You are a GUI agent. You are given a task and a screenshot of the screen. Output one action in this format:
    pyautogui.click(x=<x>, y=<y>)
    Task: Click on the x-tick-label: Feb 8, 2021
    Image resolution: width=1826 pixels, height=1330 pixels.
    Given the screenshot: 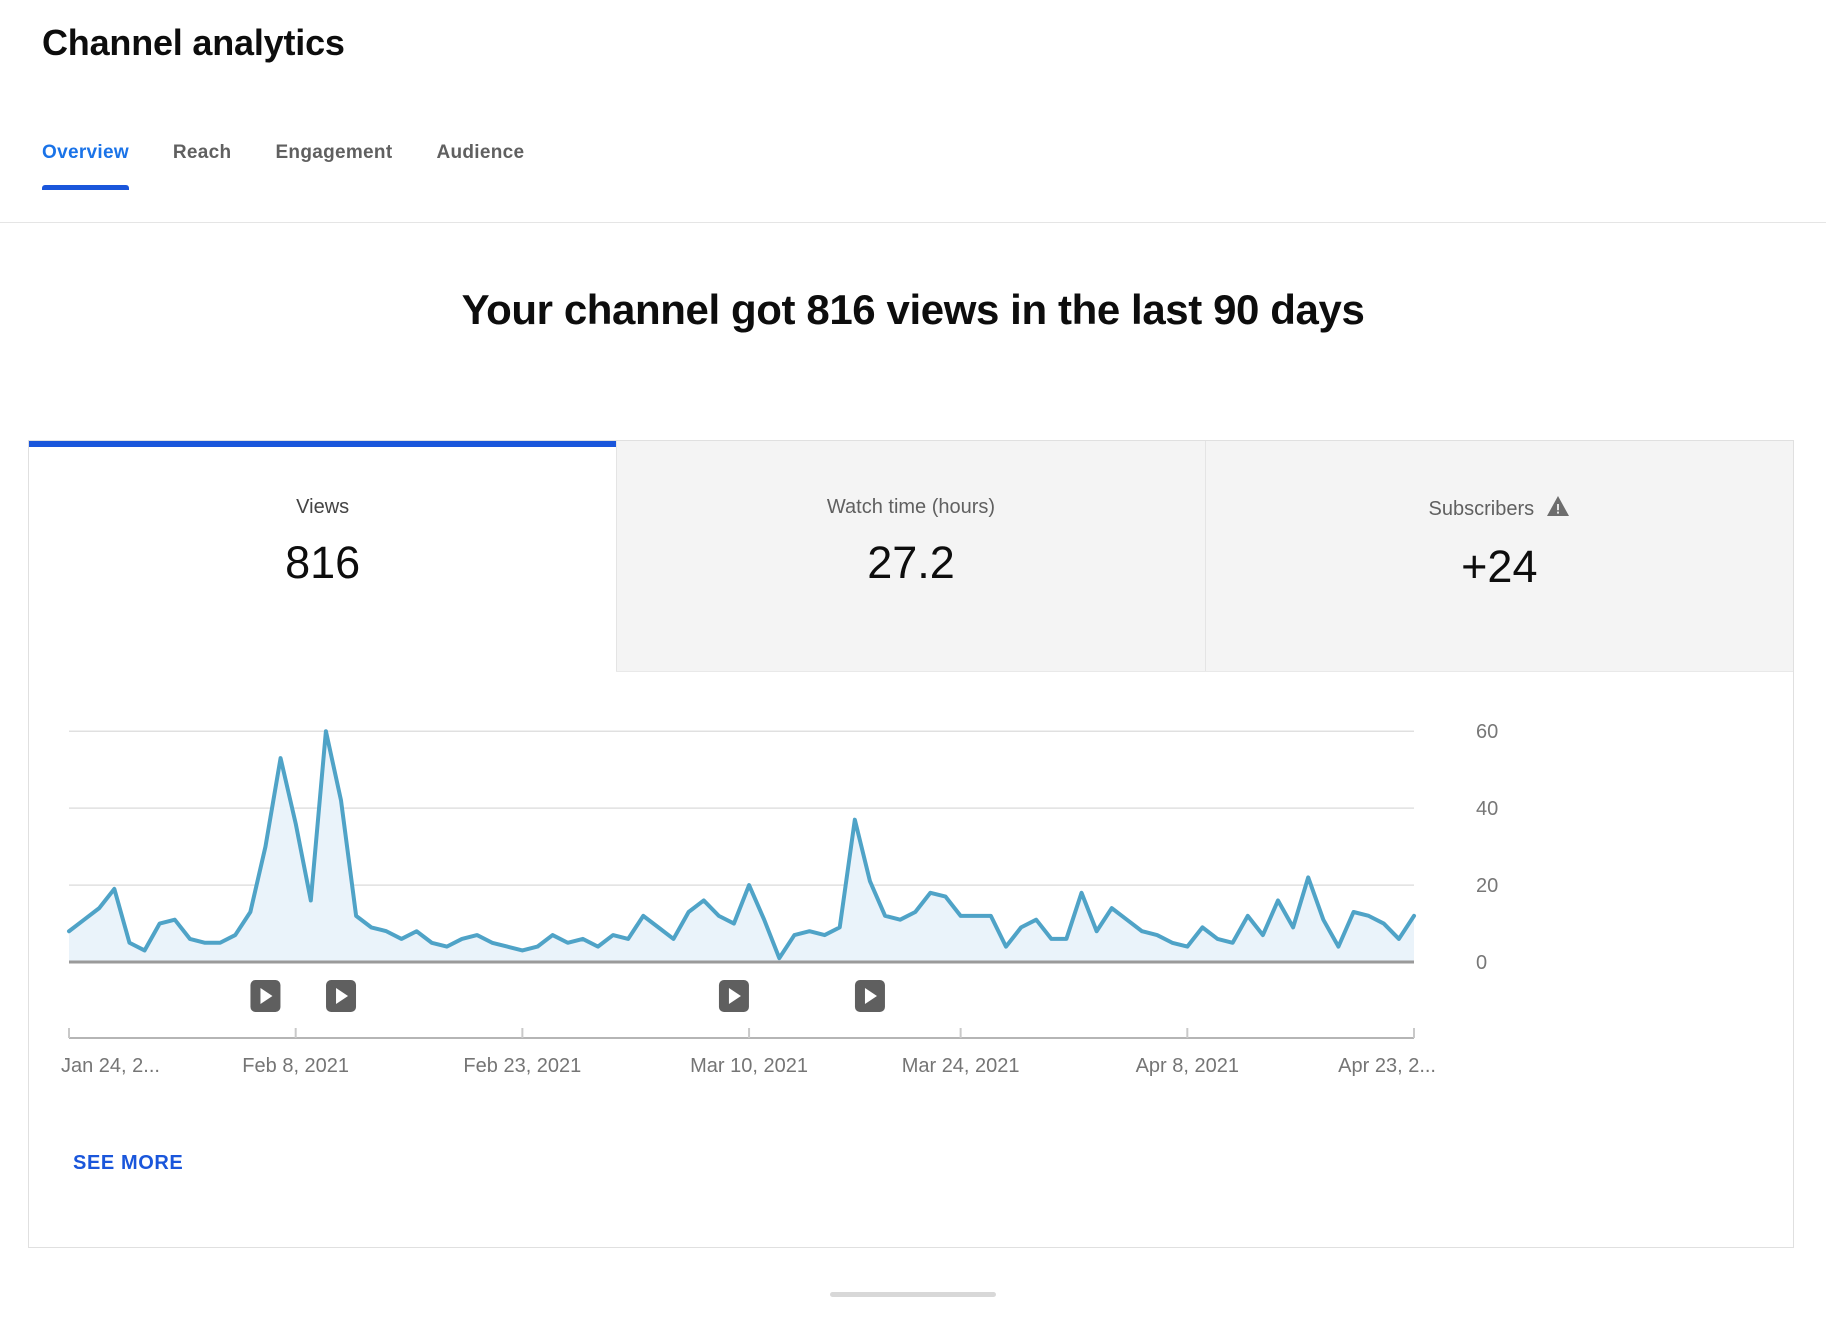 What is the action you would take?
    pyautogui.click(x=295, y=1066)
    